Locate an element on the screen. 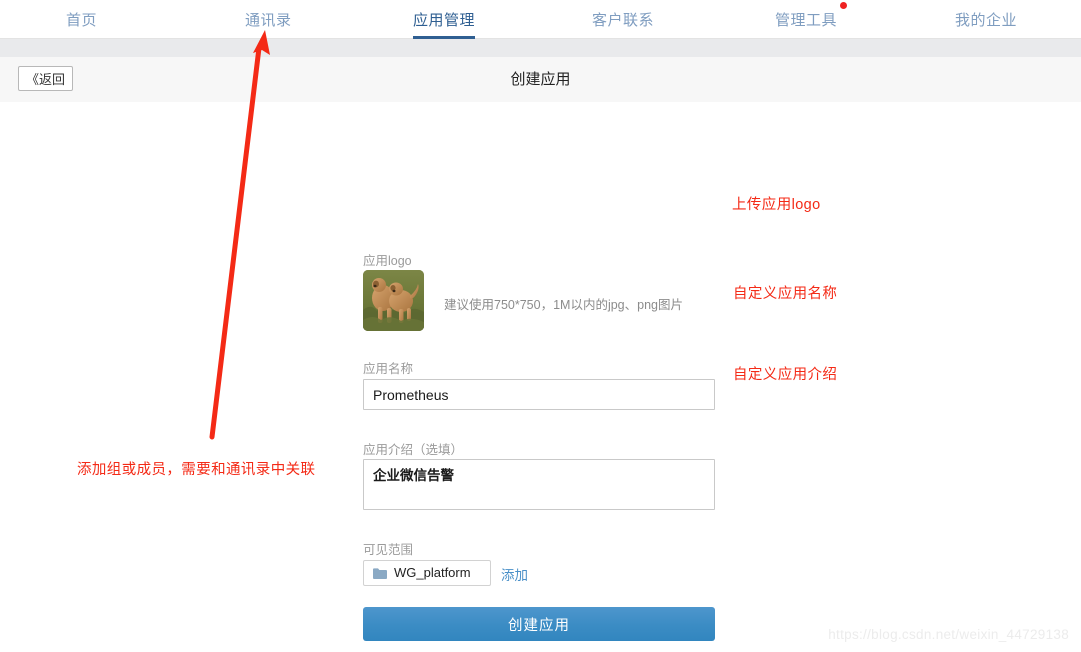  app-logo-hint-text: 建议使用750*750，1M以内的jpg、png图片 is located at coordinates (563, 305).